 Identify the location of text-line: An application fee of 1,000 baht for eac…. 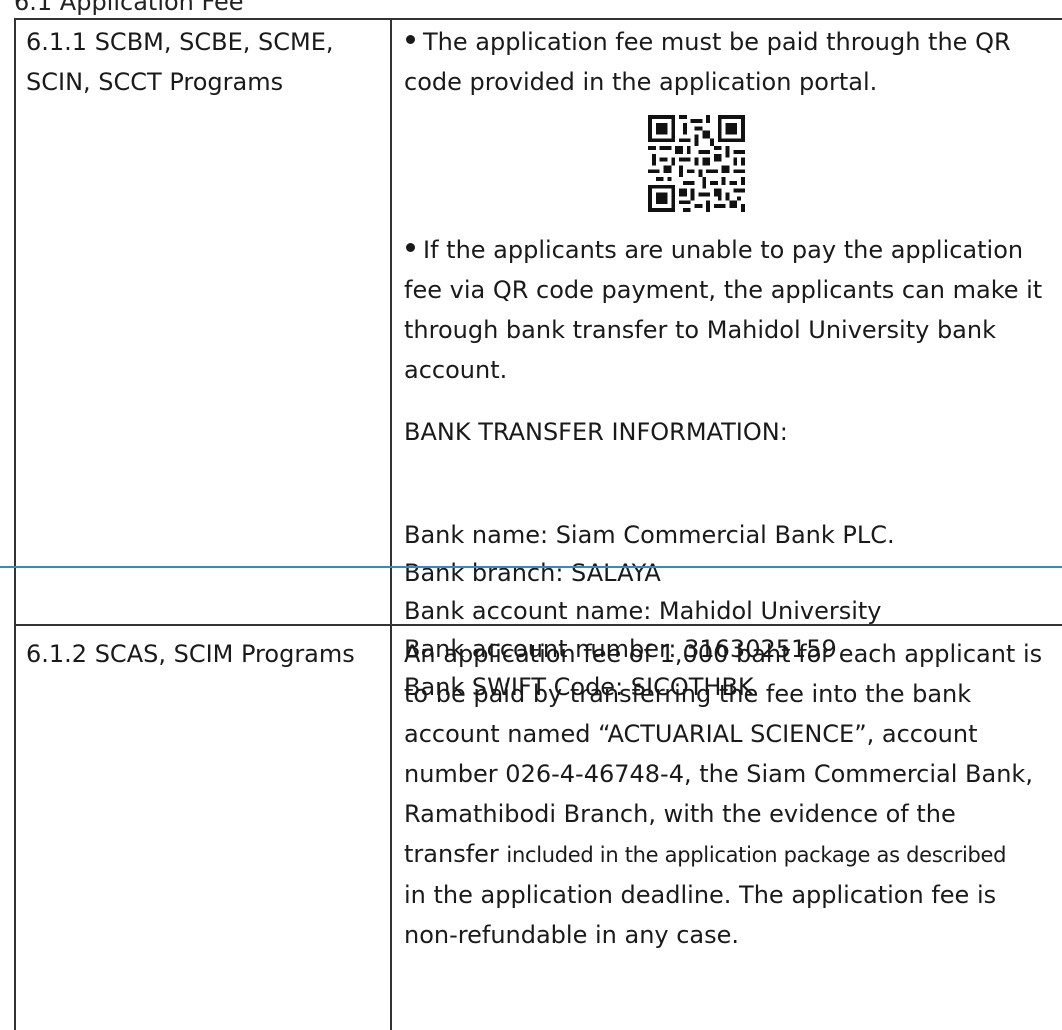
(723, 654).